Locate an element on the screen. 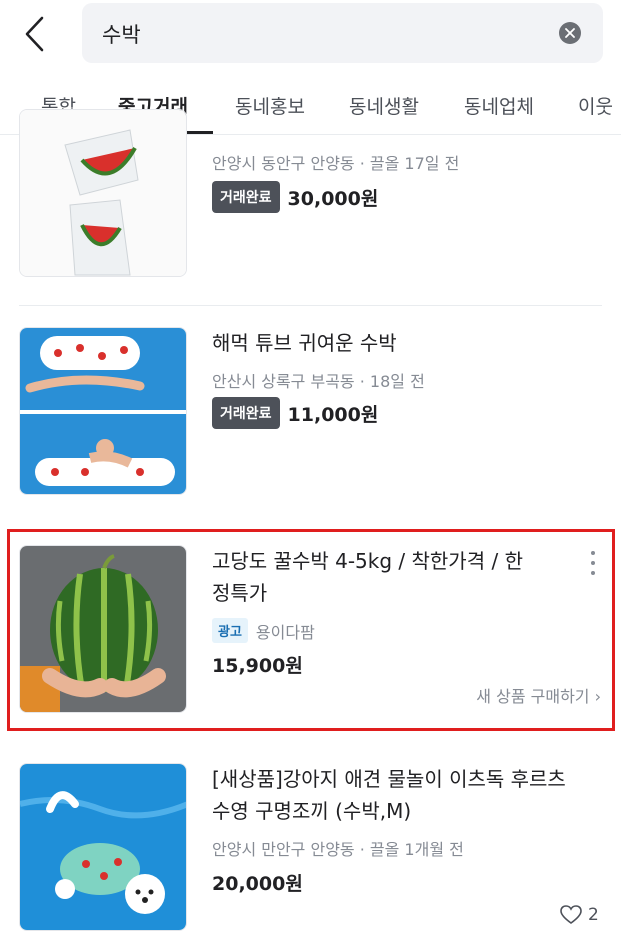  clear-icon is located at coordinates (570, 33).